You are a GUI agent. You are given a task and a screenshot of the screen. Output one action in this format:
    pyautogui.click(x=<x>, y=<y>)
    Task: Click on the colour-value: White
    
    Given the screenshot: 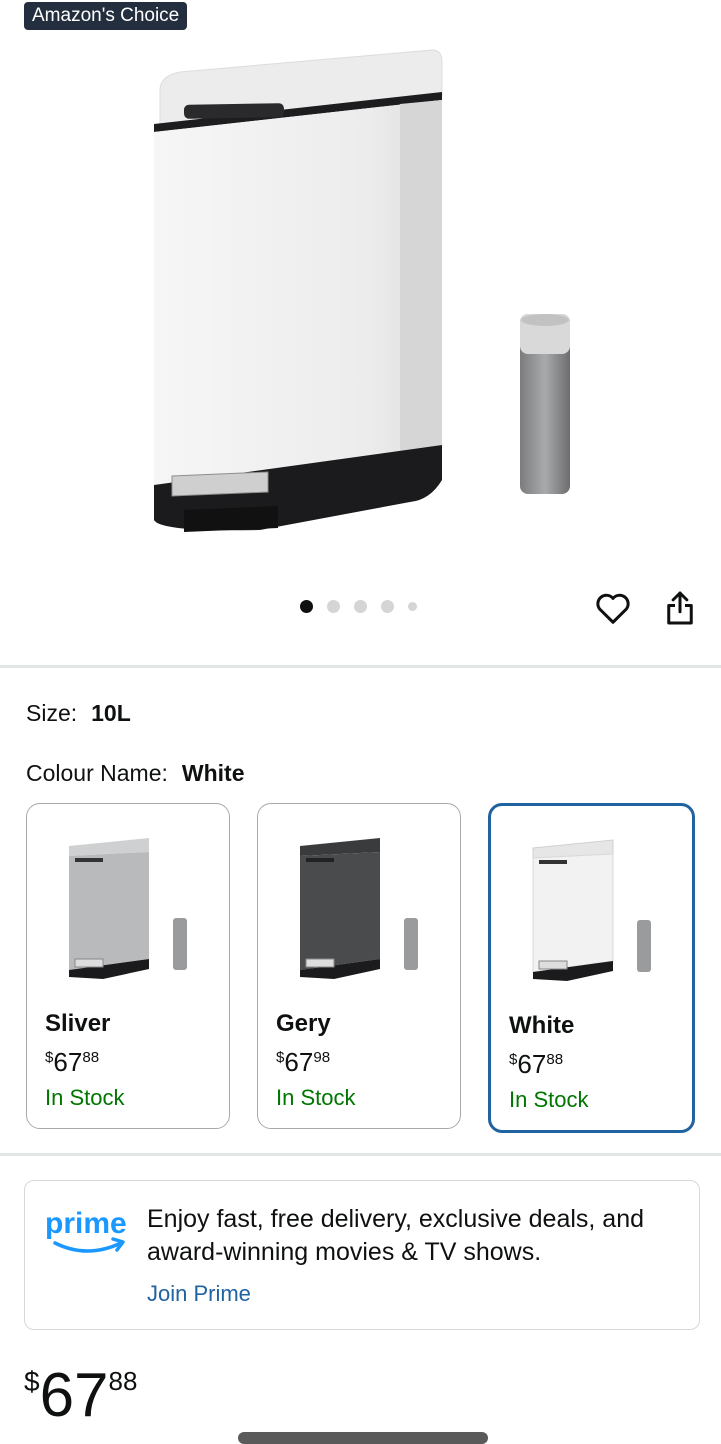 What is the action you would take?
    pyautogui.click(x=213, y=773)
    